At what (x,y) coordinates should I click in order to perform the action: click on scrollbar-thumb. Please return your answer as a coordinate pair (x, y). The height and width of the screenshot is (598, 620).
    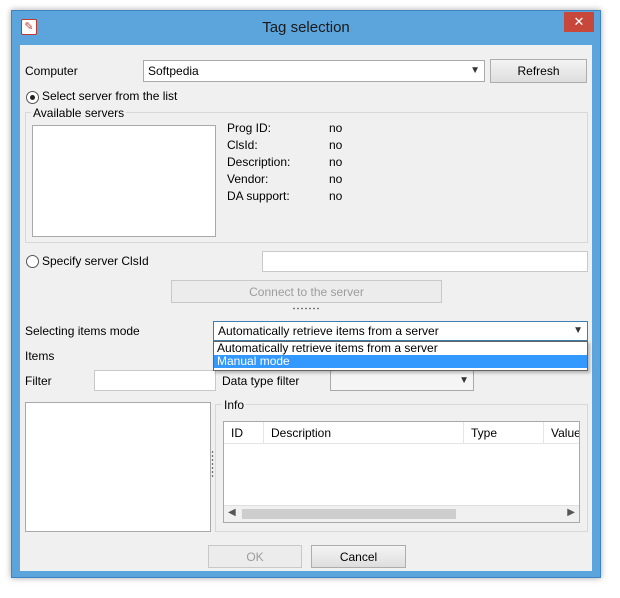
    Looking at the image, I should click on (349, 514).